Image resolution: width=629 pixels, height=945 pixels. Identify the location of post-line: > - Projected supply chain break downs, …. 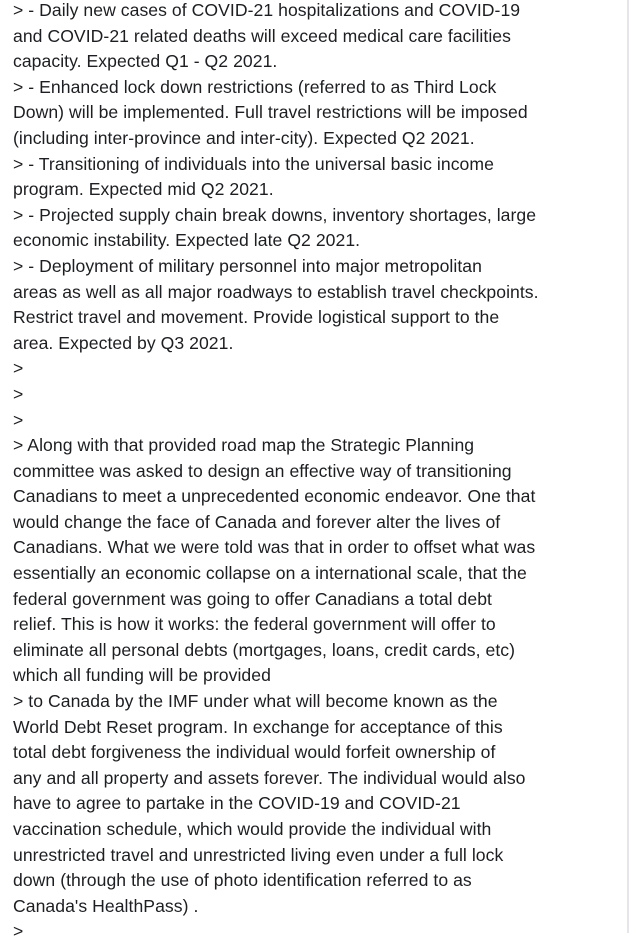
(275, 214).